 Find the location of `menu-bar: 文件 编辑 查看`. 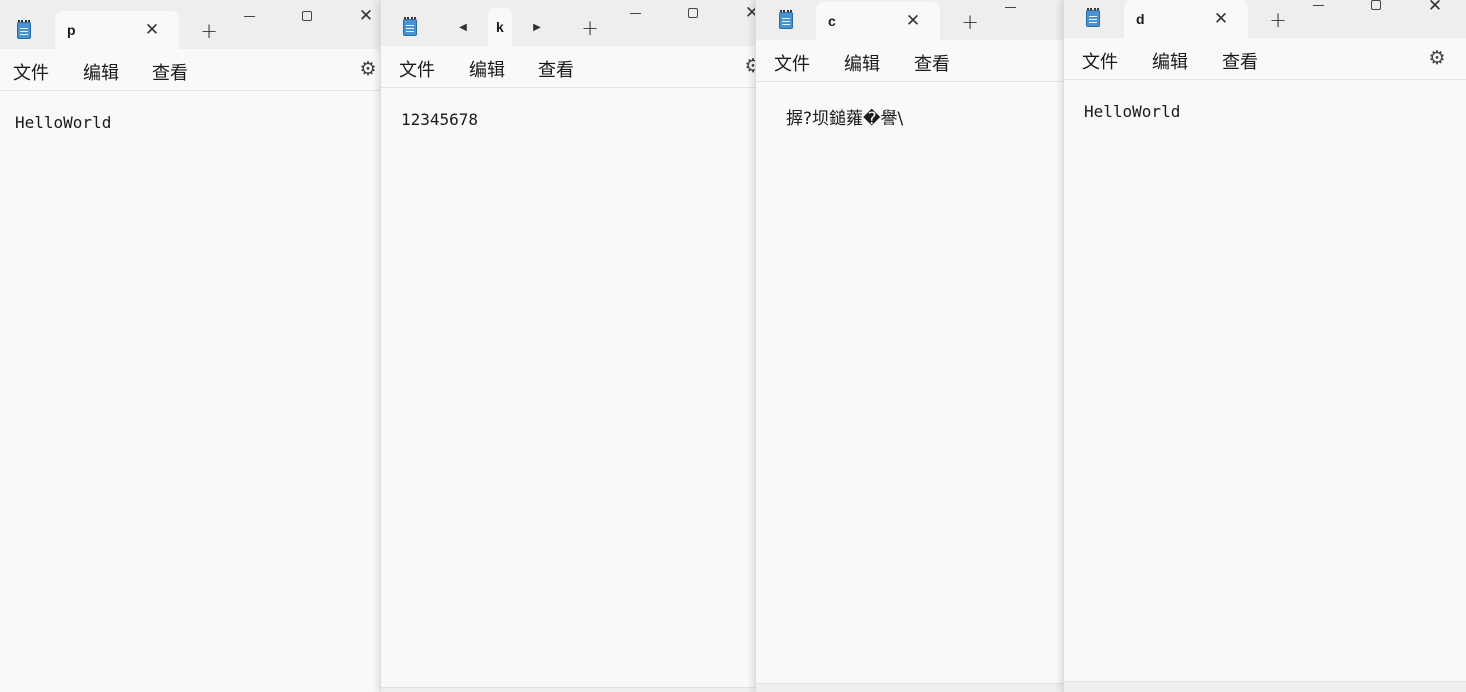

menu-bar: 文件 编辑 查看 is located at coordinates (910, 61).